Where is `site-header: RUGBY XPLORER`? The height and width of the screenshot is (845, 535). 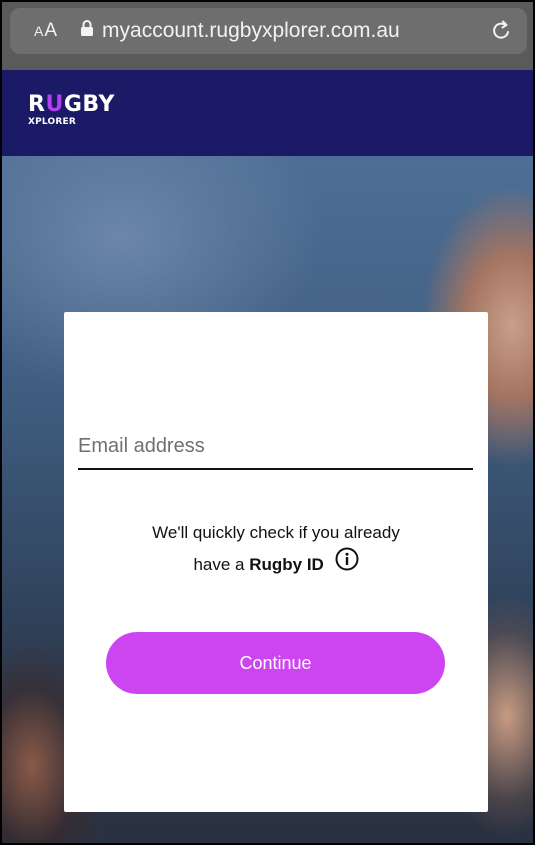 site-header: RUGBY XPLORER is located at coordinates (267, 113).